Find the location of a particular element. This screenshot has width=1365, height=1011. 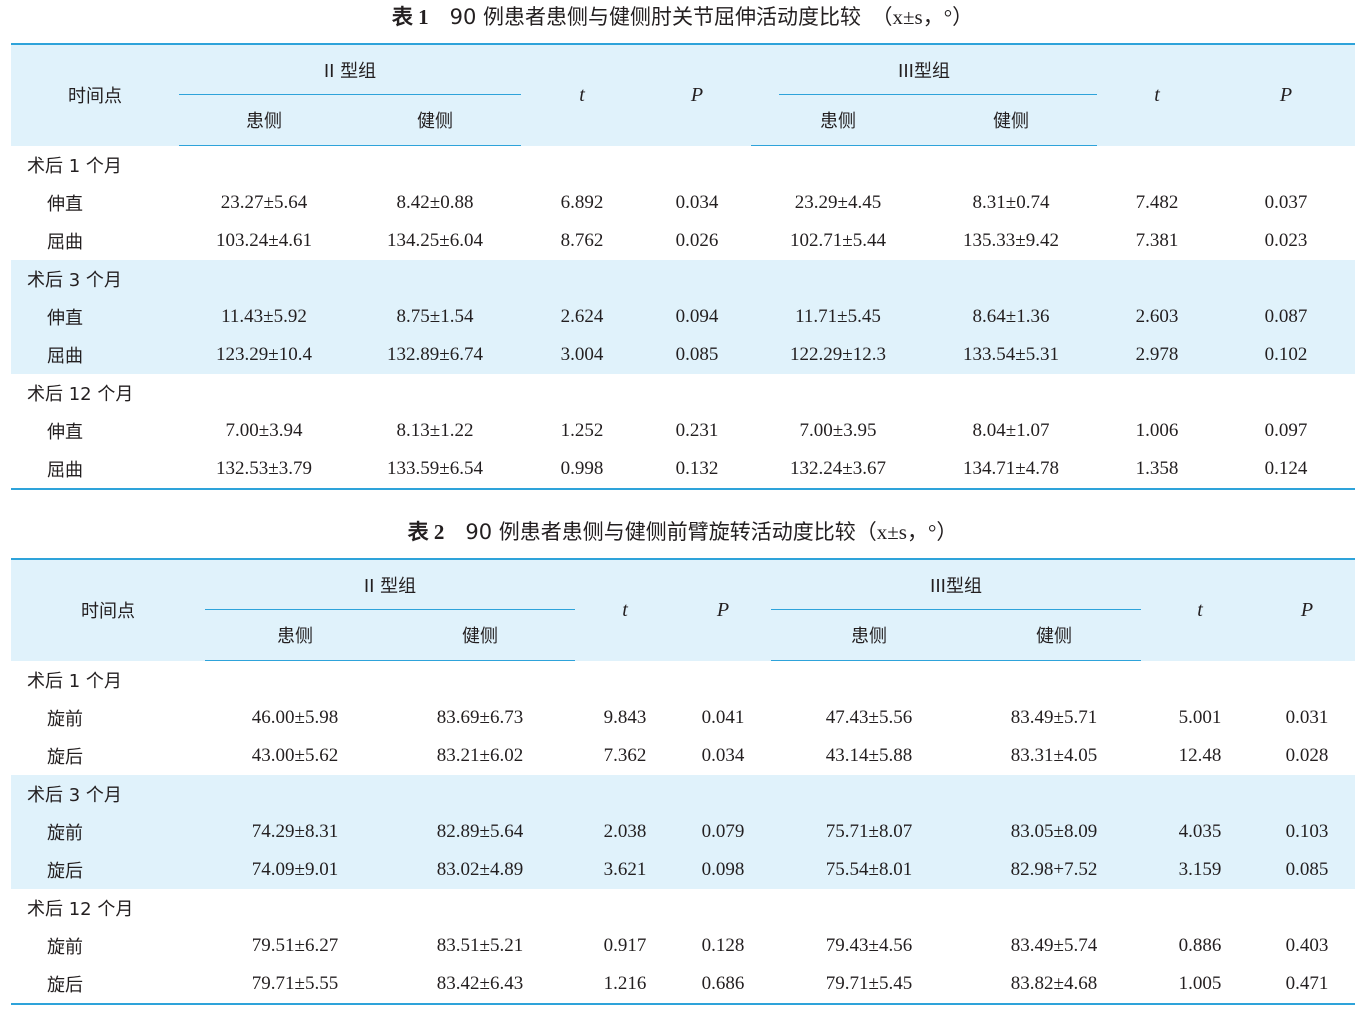

table-cell: 134.71±4.78 is located at coordinates (1011, 470).